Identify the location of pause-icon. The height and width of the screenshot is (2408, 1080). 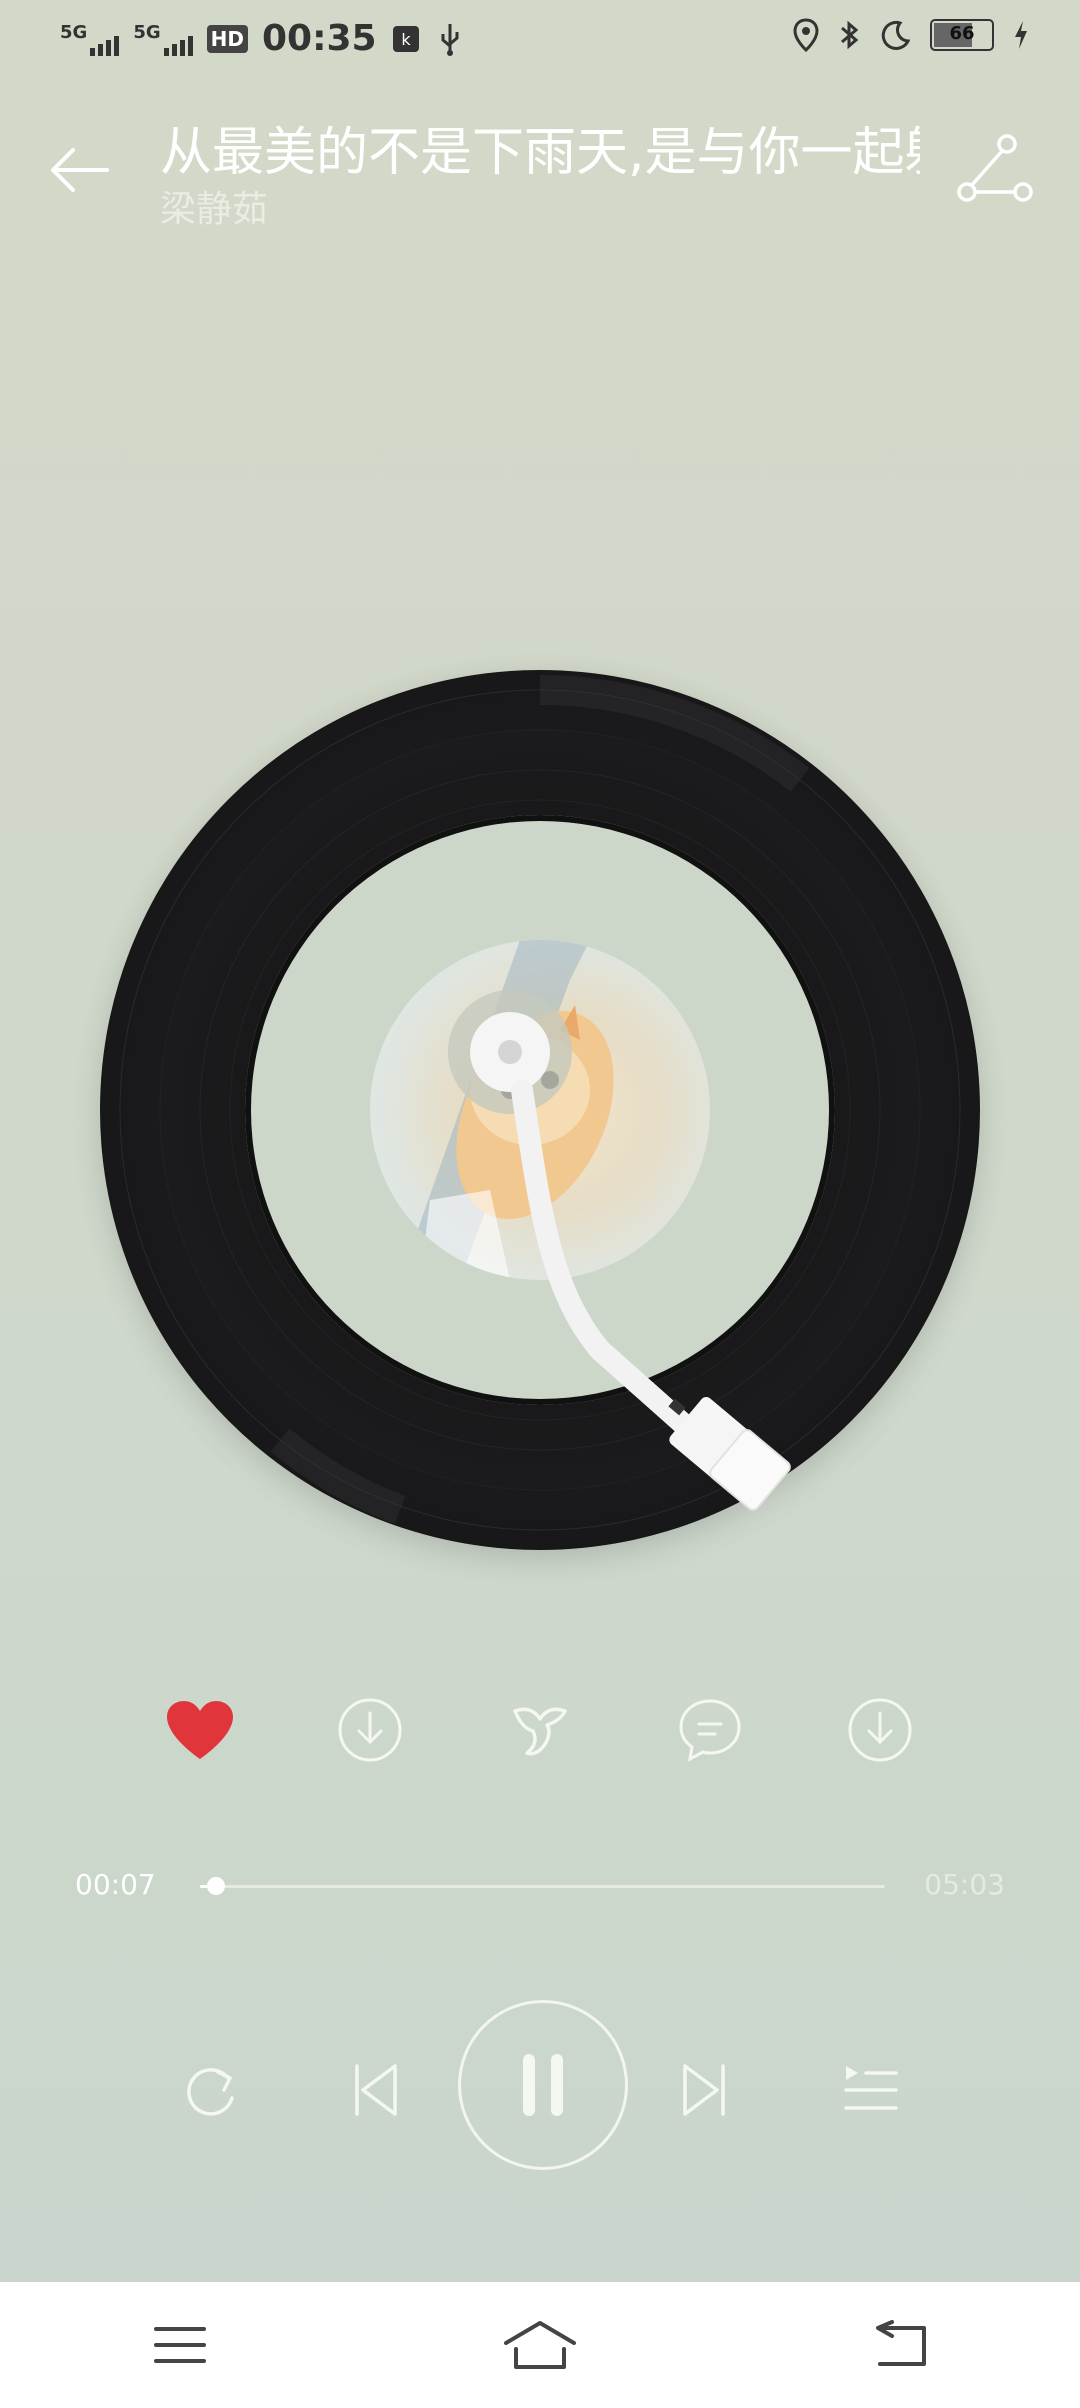
(543, 2085).